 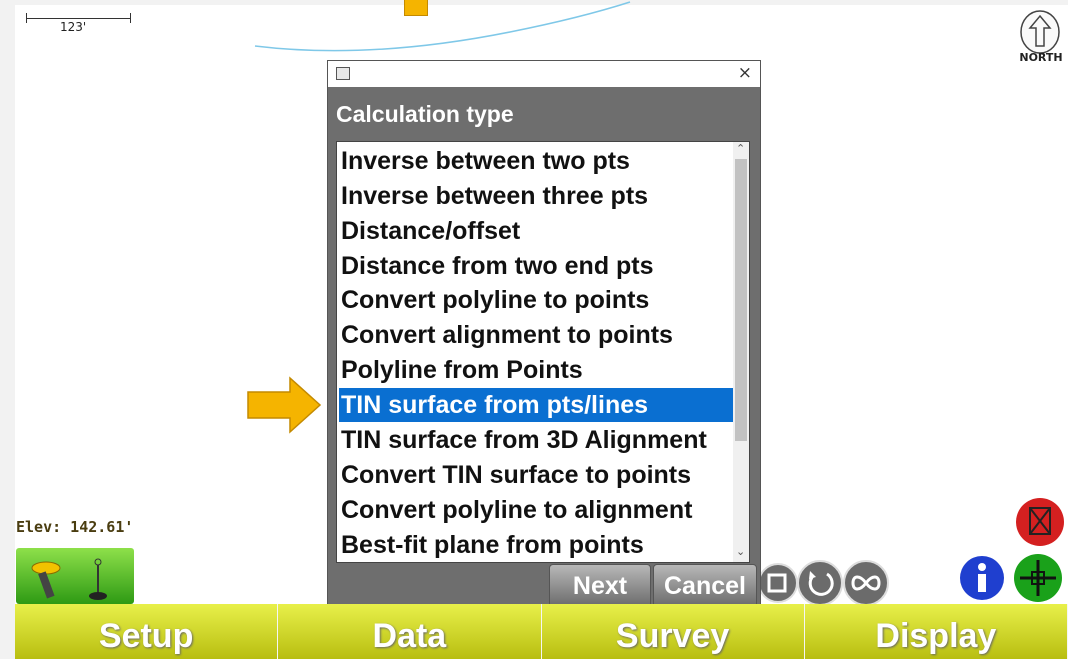 I want to click on receiver-icon, so click(x=69, y=579).